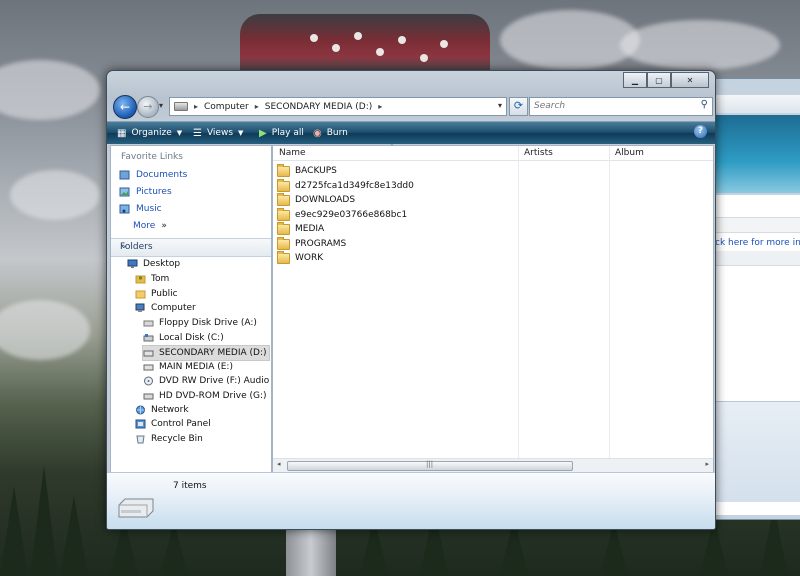 This screenshot has width=800, height=576. I want to click on list-item: d2725fca1d349fc8e13dd0, so click(345, 185).